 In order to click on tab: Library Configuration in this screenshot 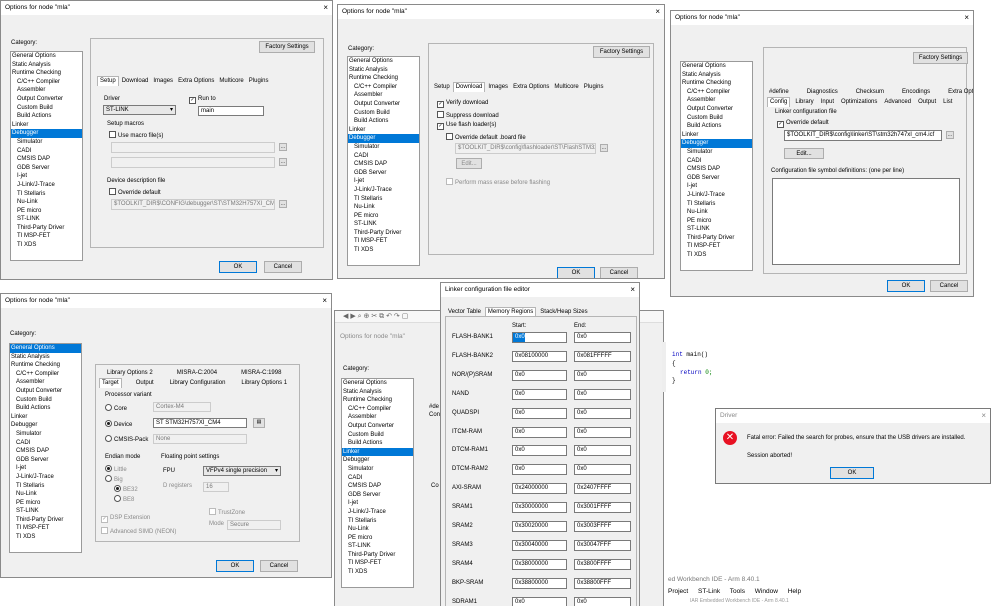, I will do `click(198, 383)`.